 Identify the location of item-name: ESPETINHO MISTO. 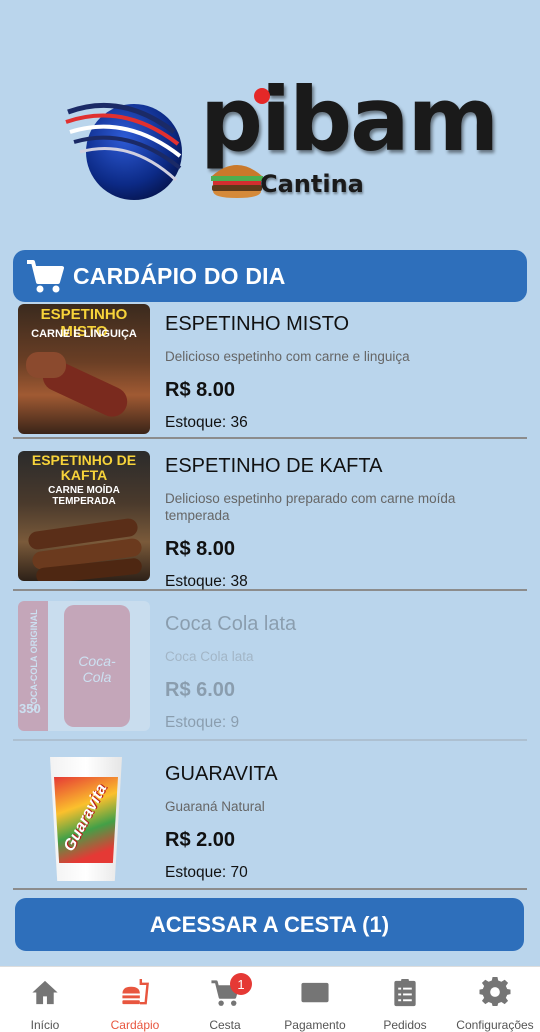
(257, 324).